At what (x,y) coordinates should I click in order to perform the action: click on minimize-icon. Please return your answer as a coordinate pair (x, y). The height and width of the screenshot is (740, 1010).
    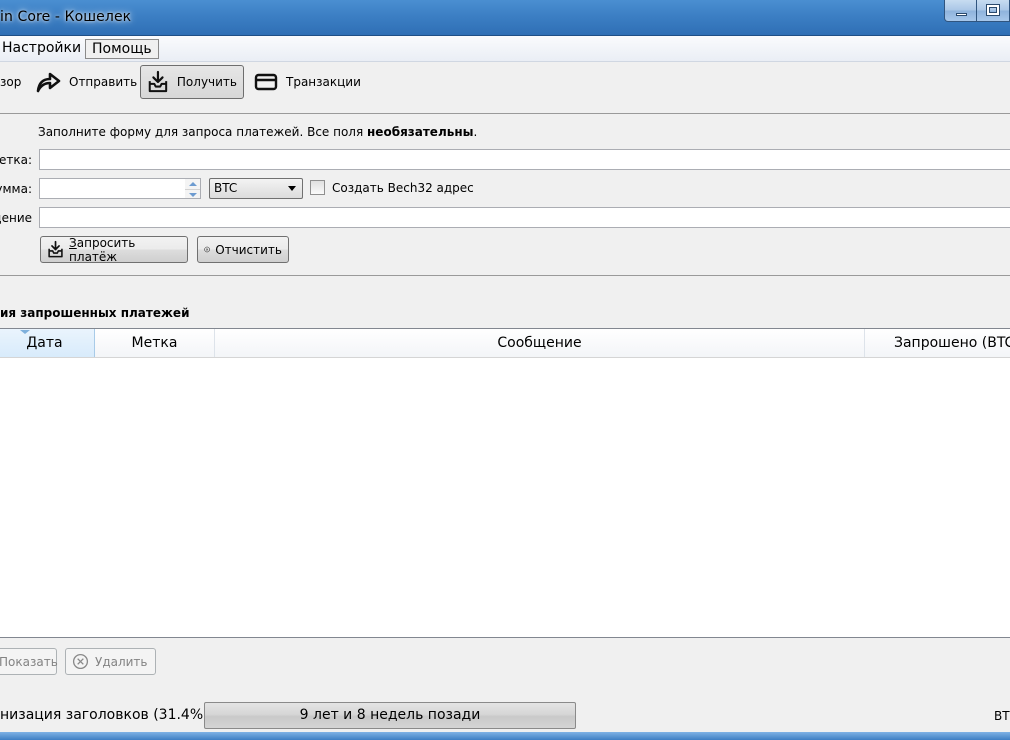
    Looking at the image, I should click on (961, 14).